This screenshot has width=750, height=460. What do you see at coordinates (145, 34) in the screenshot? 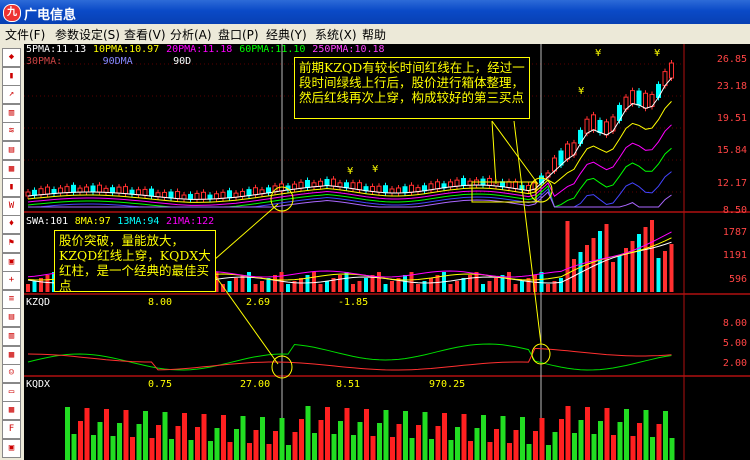
I see `menu-view: 查看(V)` at bounding box center [145, 34].